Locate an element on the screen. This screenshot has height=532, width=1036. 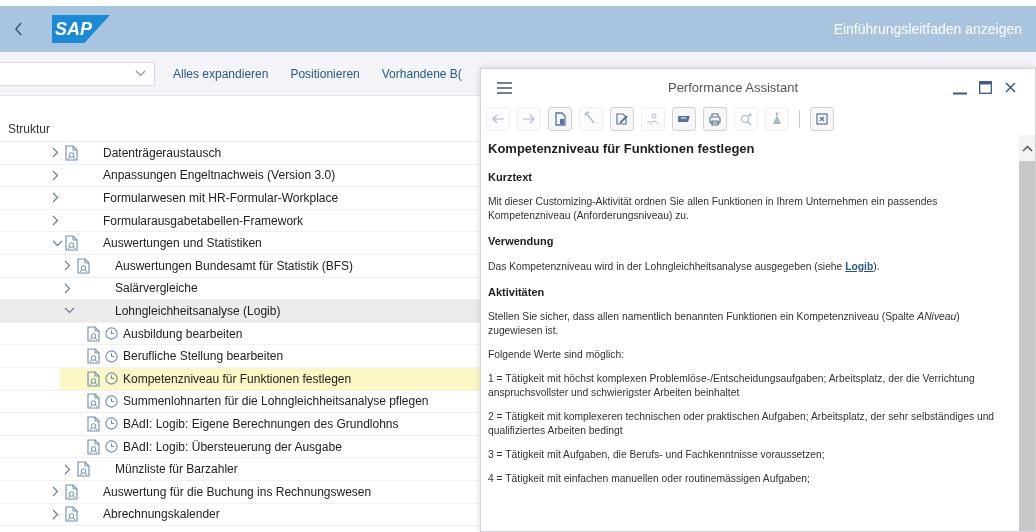
subheading: Verwendung is located at coordinates (521, 241).